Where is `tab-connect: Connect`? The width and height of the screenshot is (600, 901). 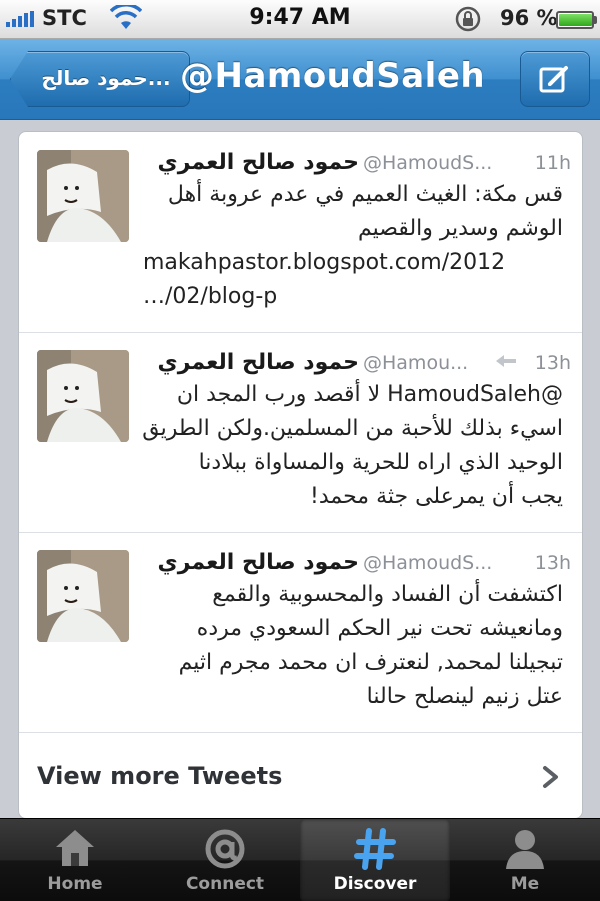 tab-connect: Connect is located at coordinates (225, 860).